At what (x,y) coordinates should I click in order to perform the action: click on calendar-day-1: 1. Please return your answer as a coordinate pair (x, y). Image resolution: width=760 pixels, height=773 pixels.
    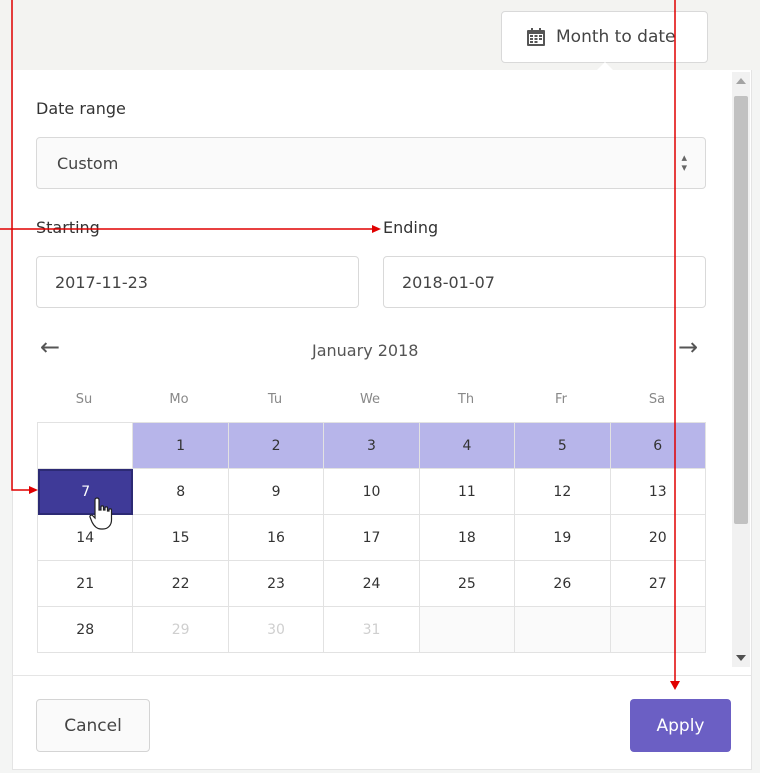
    Looking at the image, I should click on (181, 446).